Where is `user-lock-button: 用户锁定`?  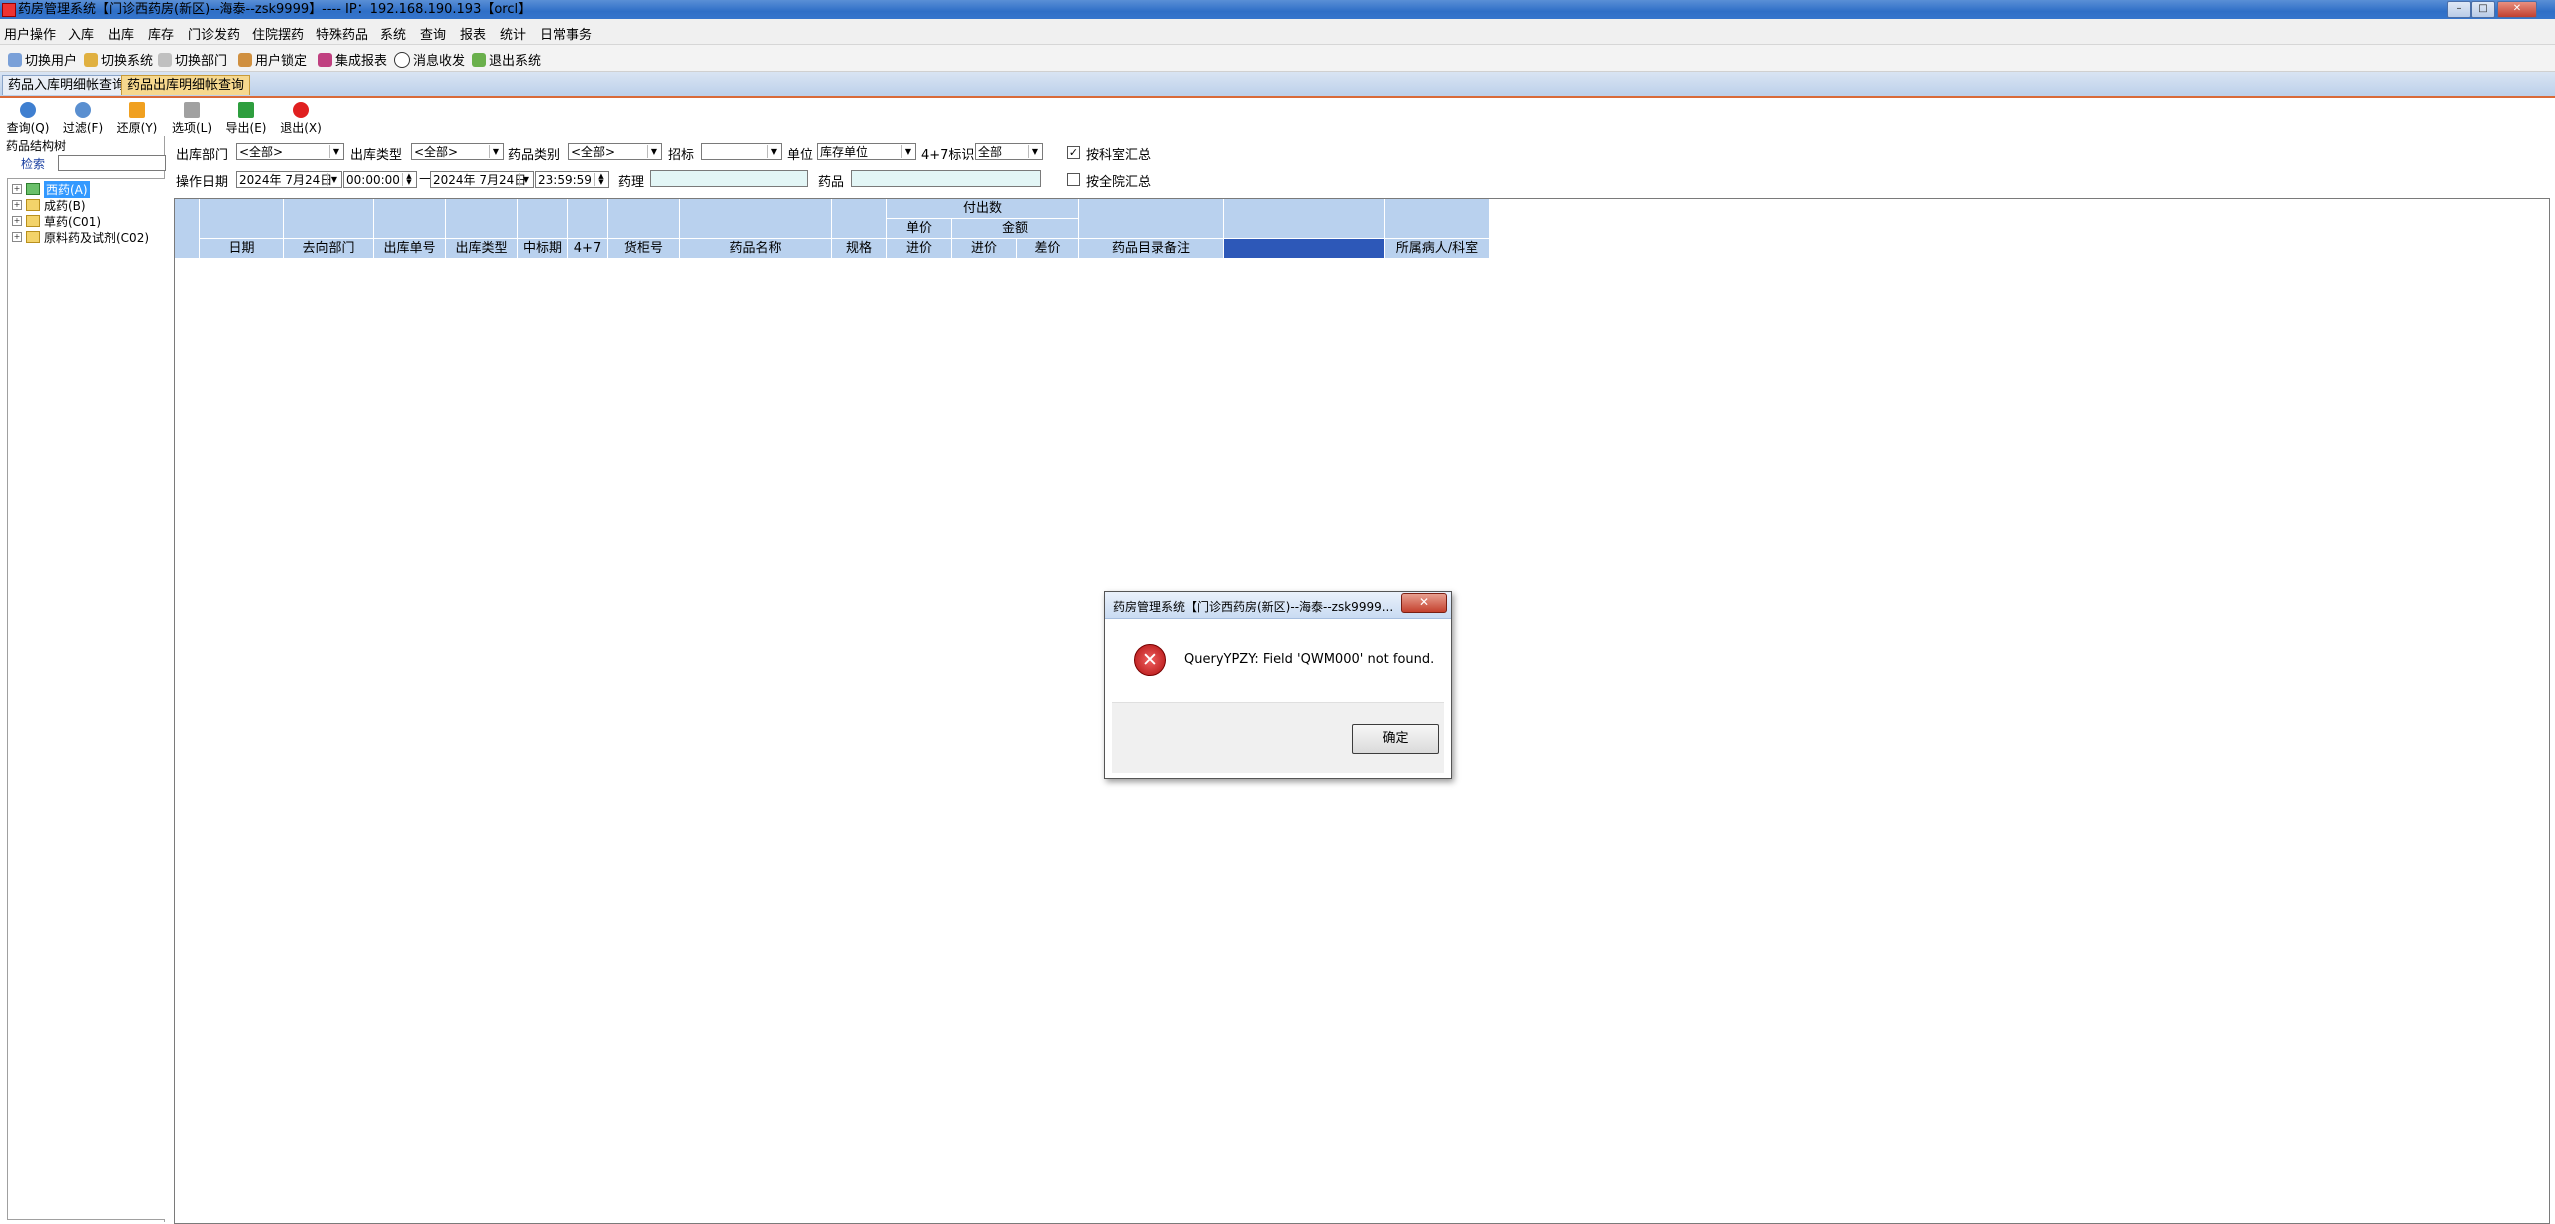
user-lock-button: 用户锁定 is located at coordinates (272, 59).